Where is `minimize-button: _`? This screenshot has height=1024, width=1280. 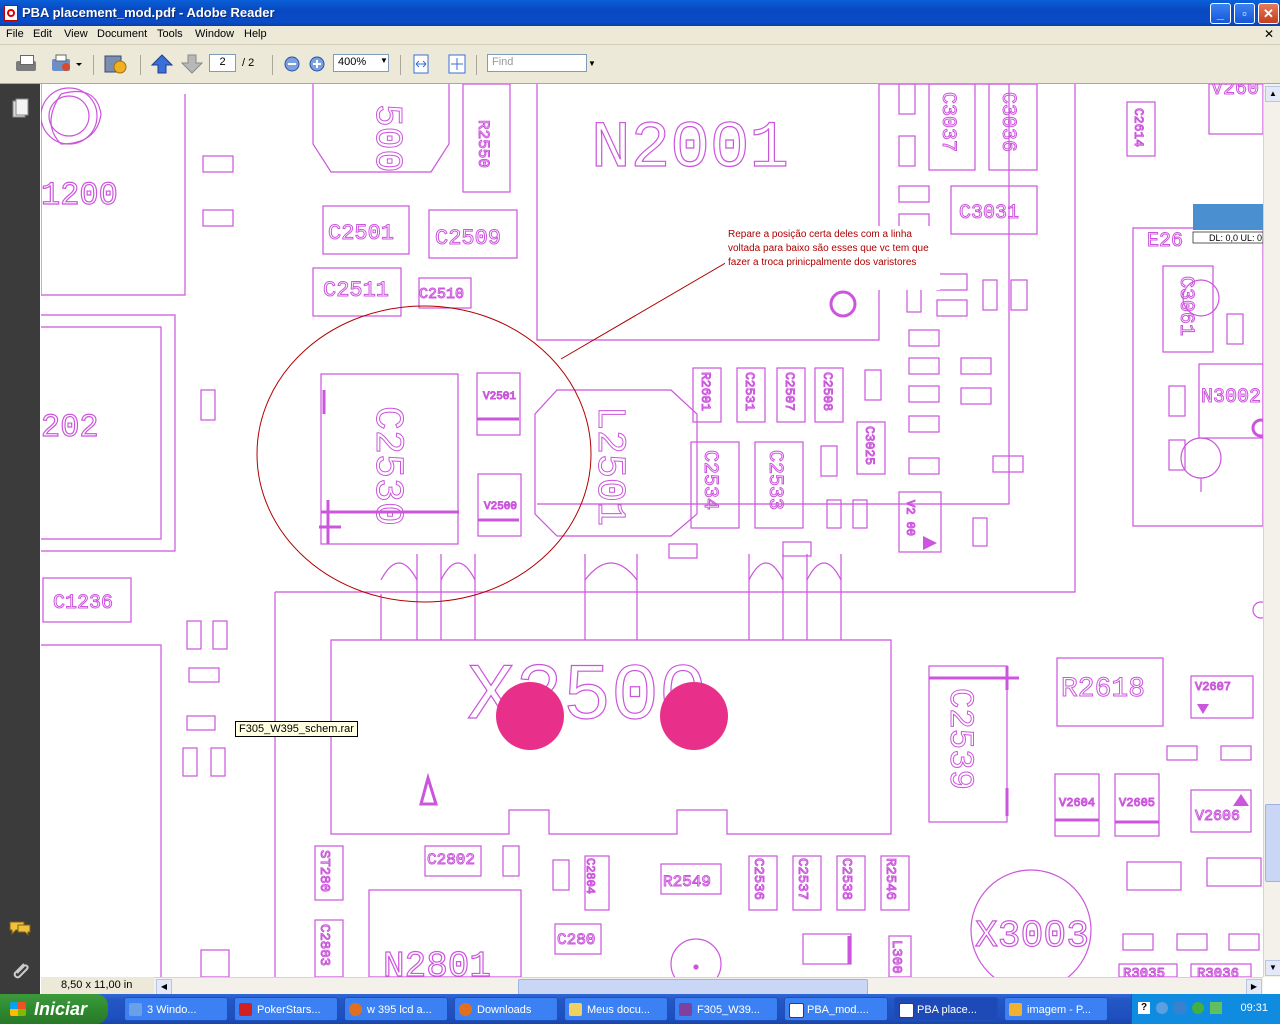
minimize-button: _ is located at coordinates (1220, 13).